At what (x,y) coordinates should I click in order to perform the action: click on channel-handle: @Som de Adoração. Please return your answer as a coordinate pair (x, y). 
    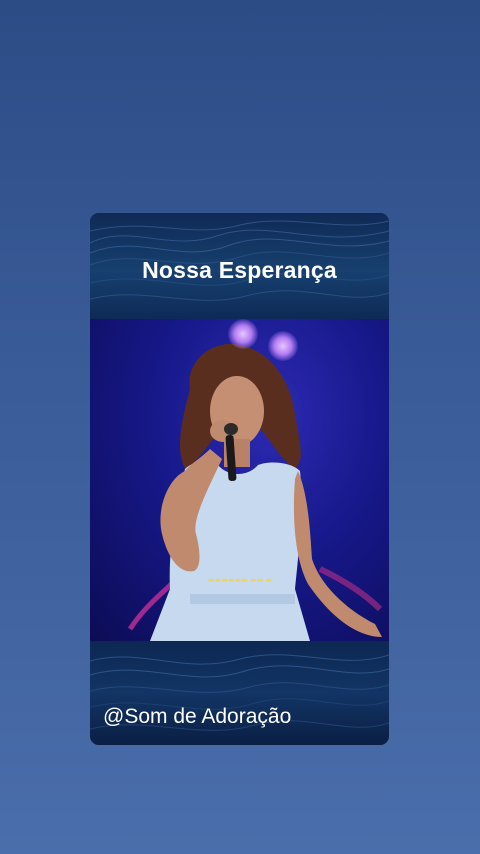
    Looking at the image, I should click on (197, 717).